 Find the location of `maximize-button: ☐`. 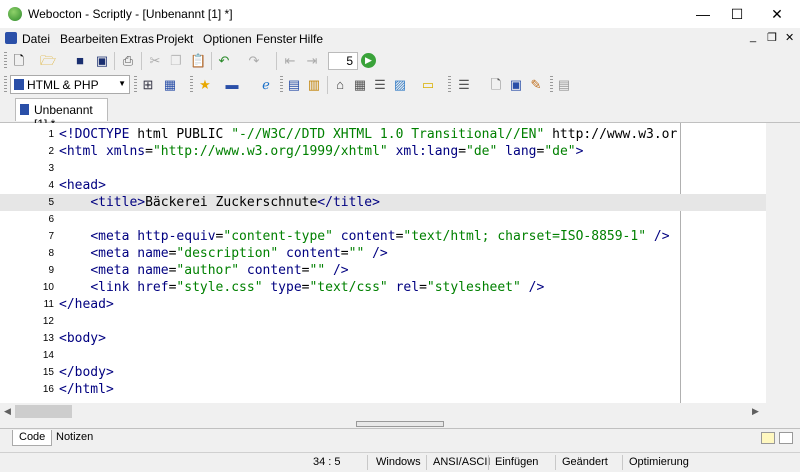

maximize-button: ☐ is located at coordinates (737, 14).